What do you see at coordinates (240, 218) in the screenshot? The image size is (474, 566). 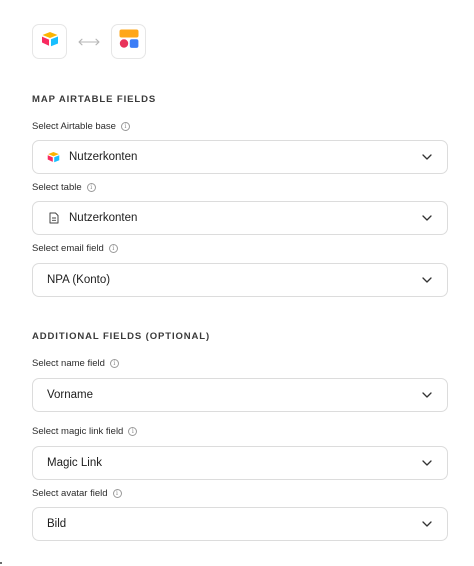 I see `table-select: Nutzerkonten` at bounding box center [240, 218].